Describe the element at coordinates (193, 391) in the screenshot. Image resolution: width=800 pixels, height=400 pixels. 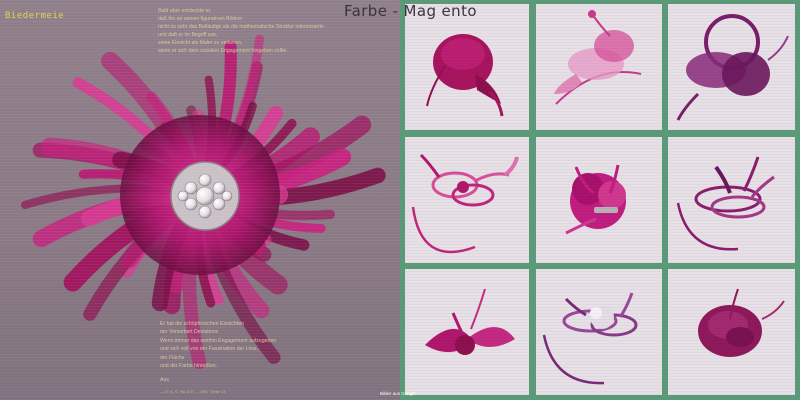
I see `article-footnote-source: — D. A. S. Ha. D.E. -- 1987 /Seite 14` at that location.